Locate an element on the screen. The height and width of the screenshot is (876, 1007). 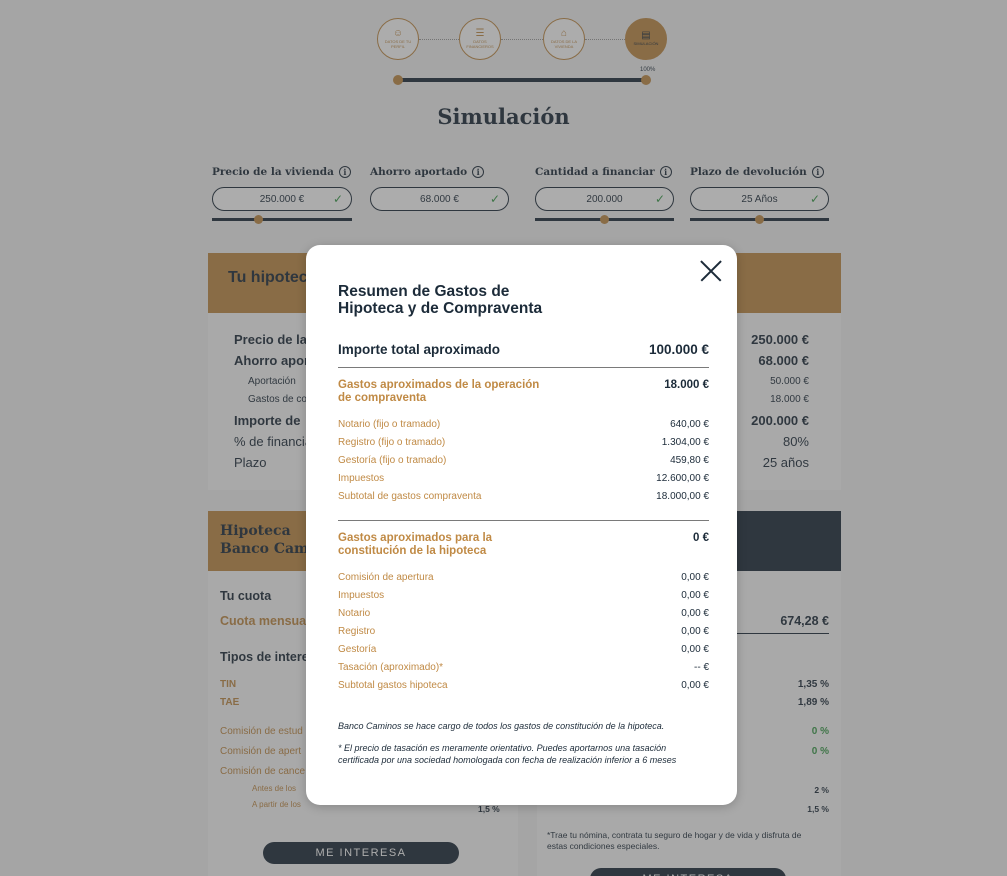
total-row: Importe total aproximado 100.000 € is located at coordinates (523, 349).